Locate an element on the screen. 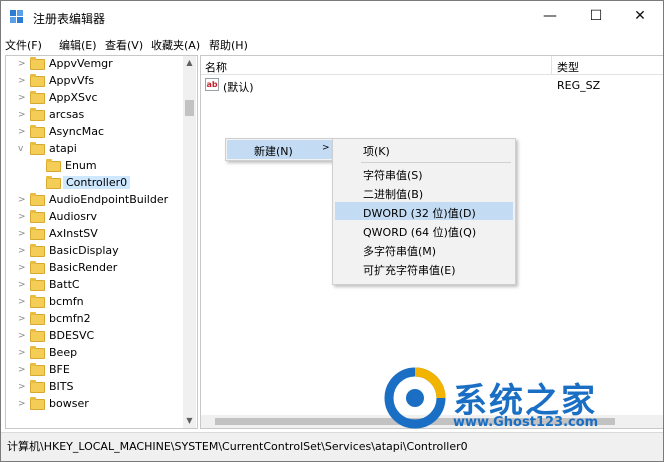 This screenshot has width=664, height=462. tree-vertical-scrollbar: ▲ ▼ is located at coordinates (189, 242).